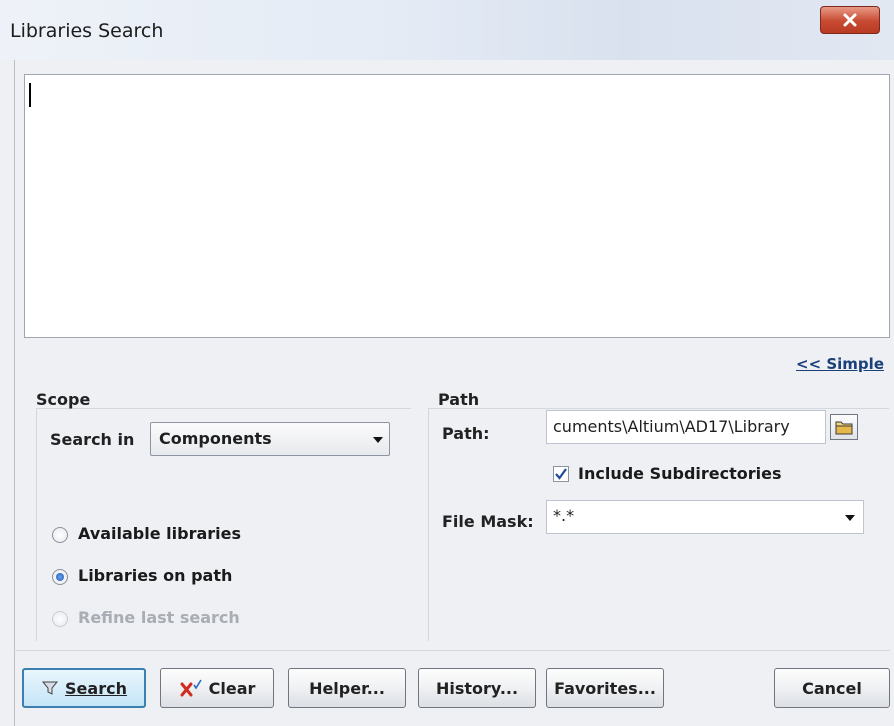 The height and width of the screenshot is (726, 894). Describe the element at coordinates (215, 438) in the screenshot. I see `search-in-value: Components` at that location.